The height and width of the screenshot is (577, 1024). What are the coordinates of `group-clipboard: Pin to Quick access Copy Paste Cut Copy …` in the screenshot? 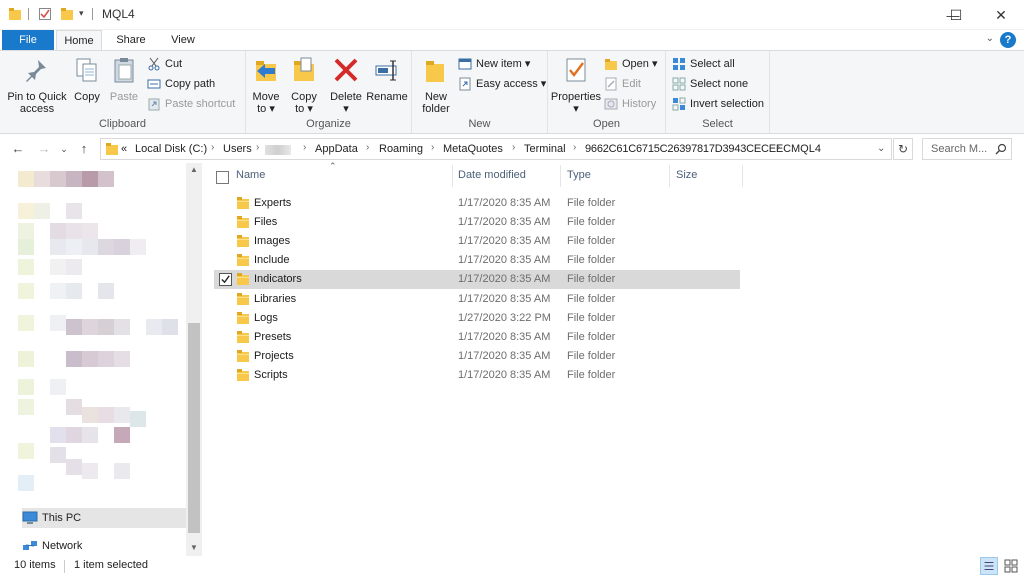 It's located at (123, 92).